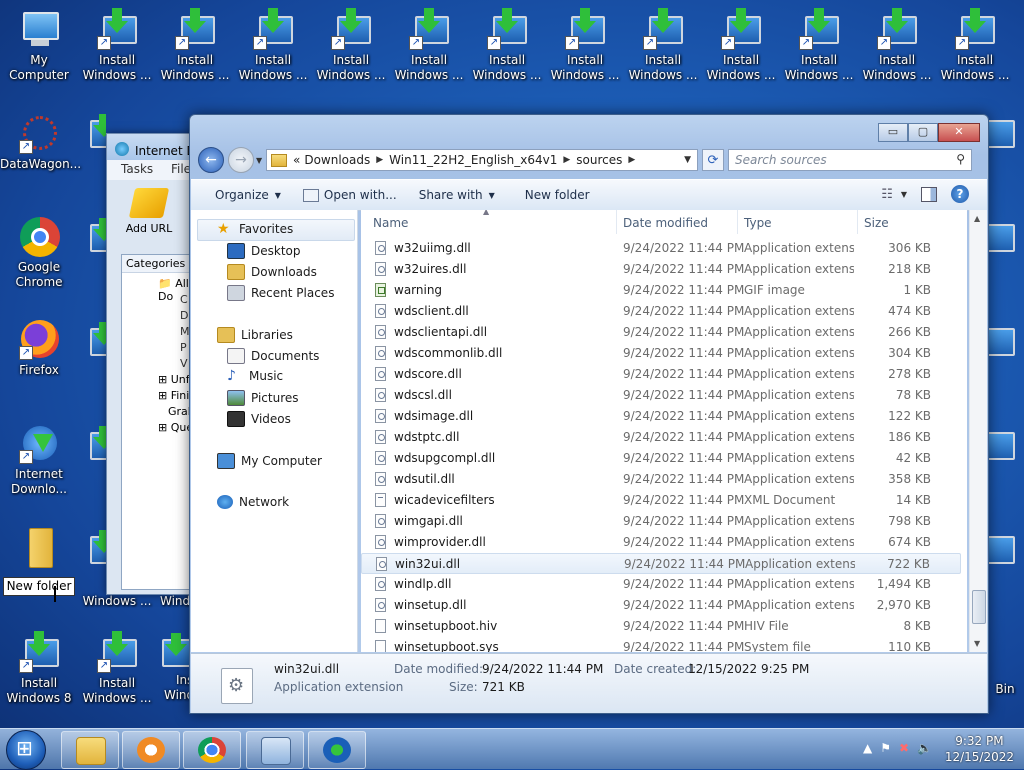  What do you see at coordinates (661, 290) in the screenshot?
I see `table-row: warning 9/24/2022 11:44 PM GIF image 1 KB` at bounding box center [661, 290].